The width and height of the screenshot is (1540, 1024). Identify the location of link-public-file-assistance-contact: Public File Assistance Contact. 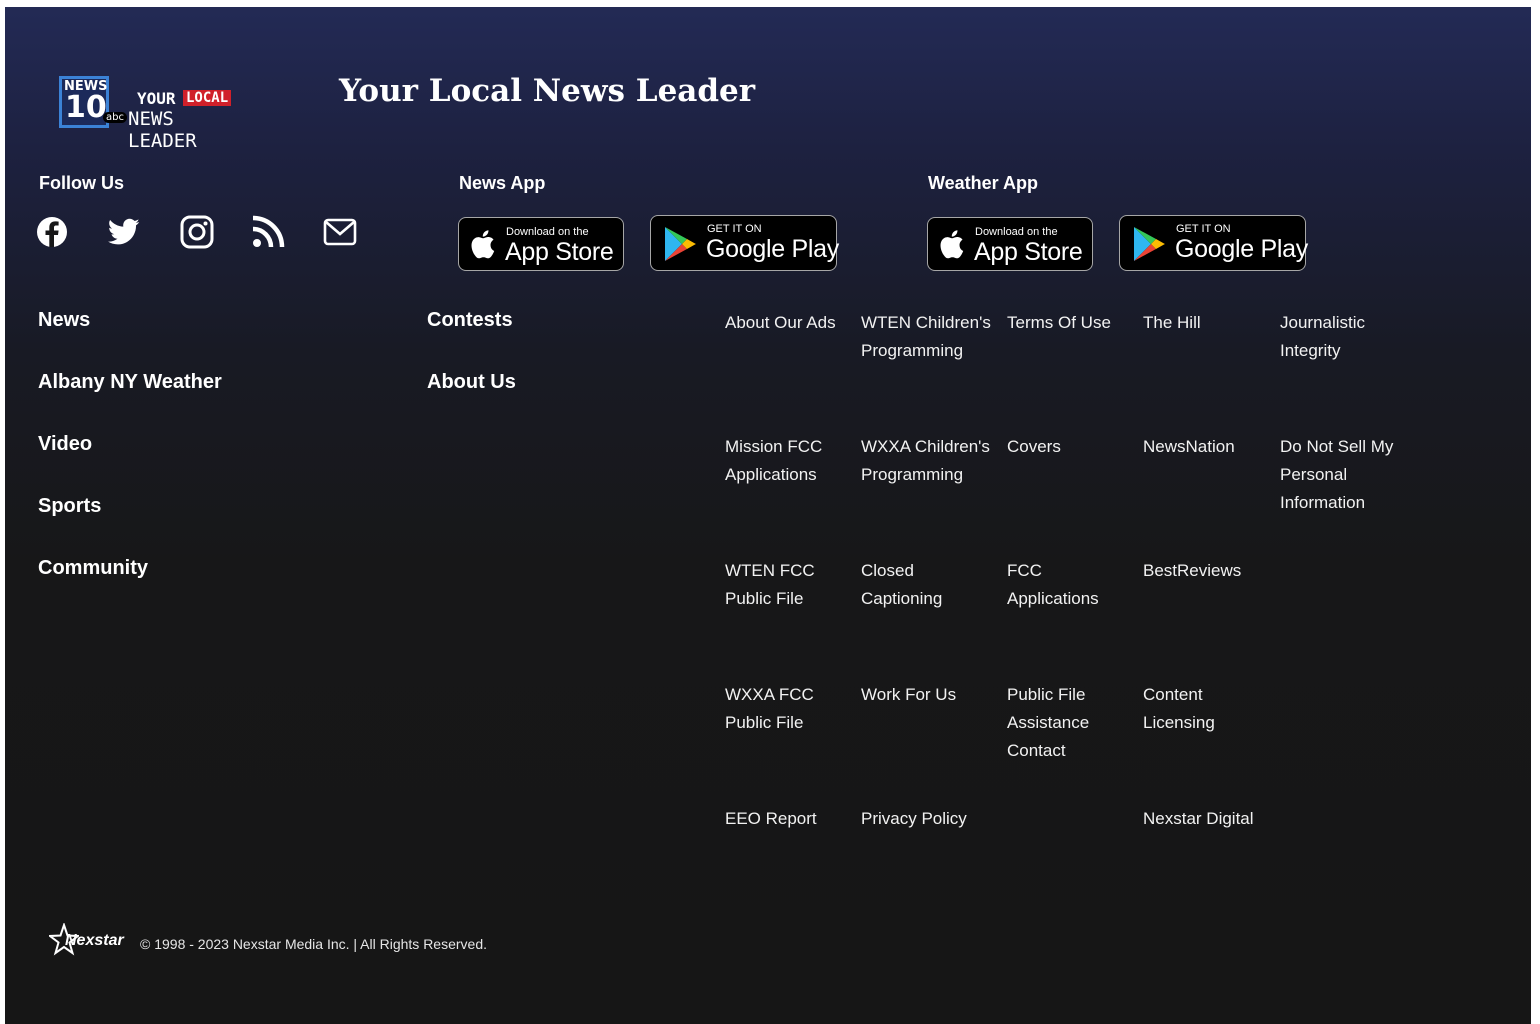
(1077, 723).